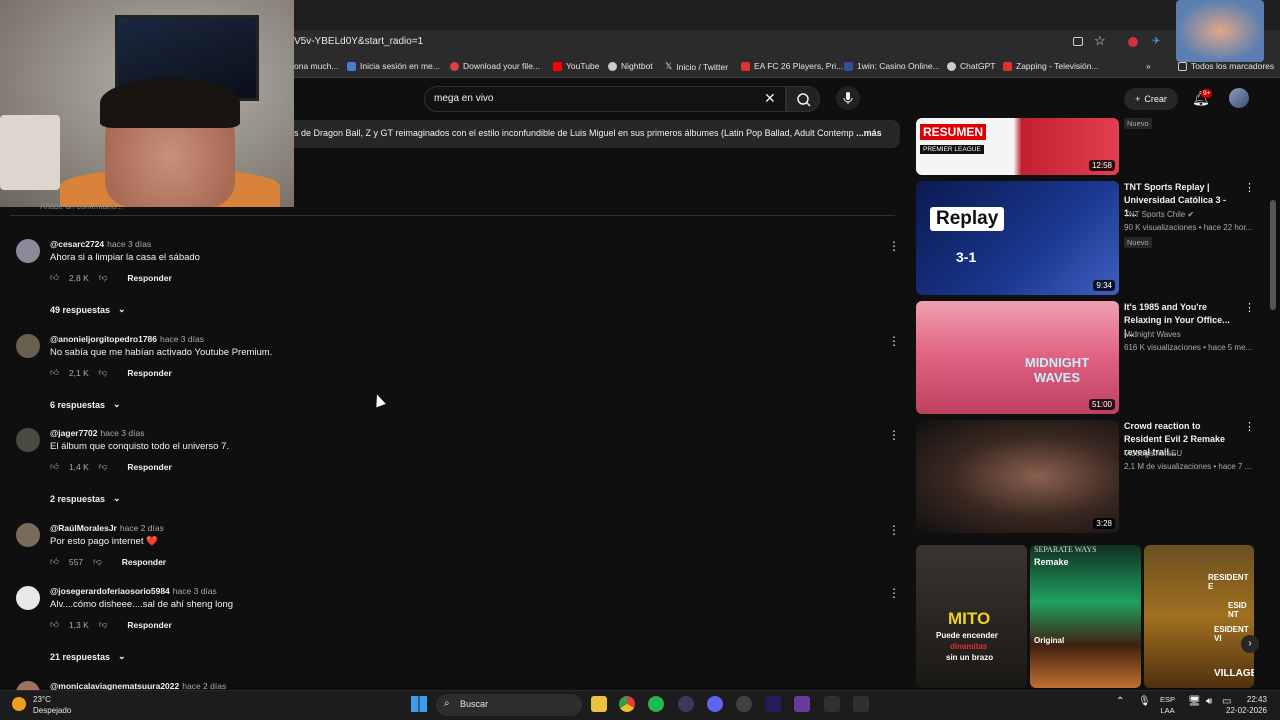 This screenshot has height=720, width=1280. Describe the element at coordinates (509, 705) in the screenshot. I see `taskbar-search: ⌕ Buscar` at that location.